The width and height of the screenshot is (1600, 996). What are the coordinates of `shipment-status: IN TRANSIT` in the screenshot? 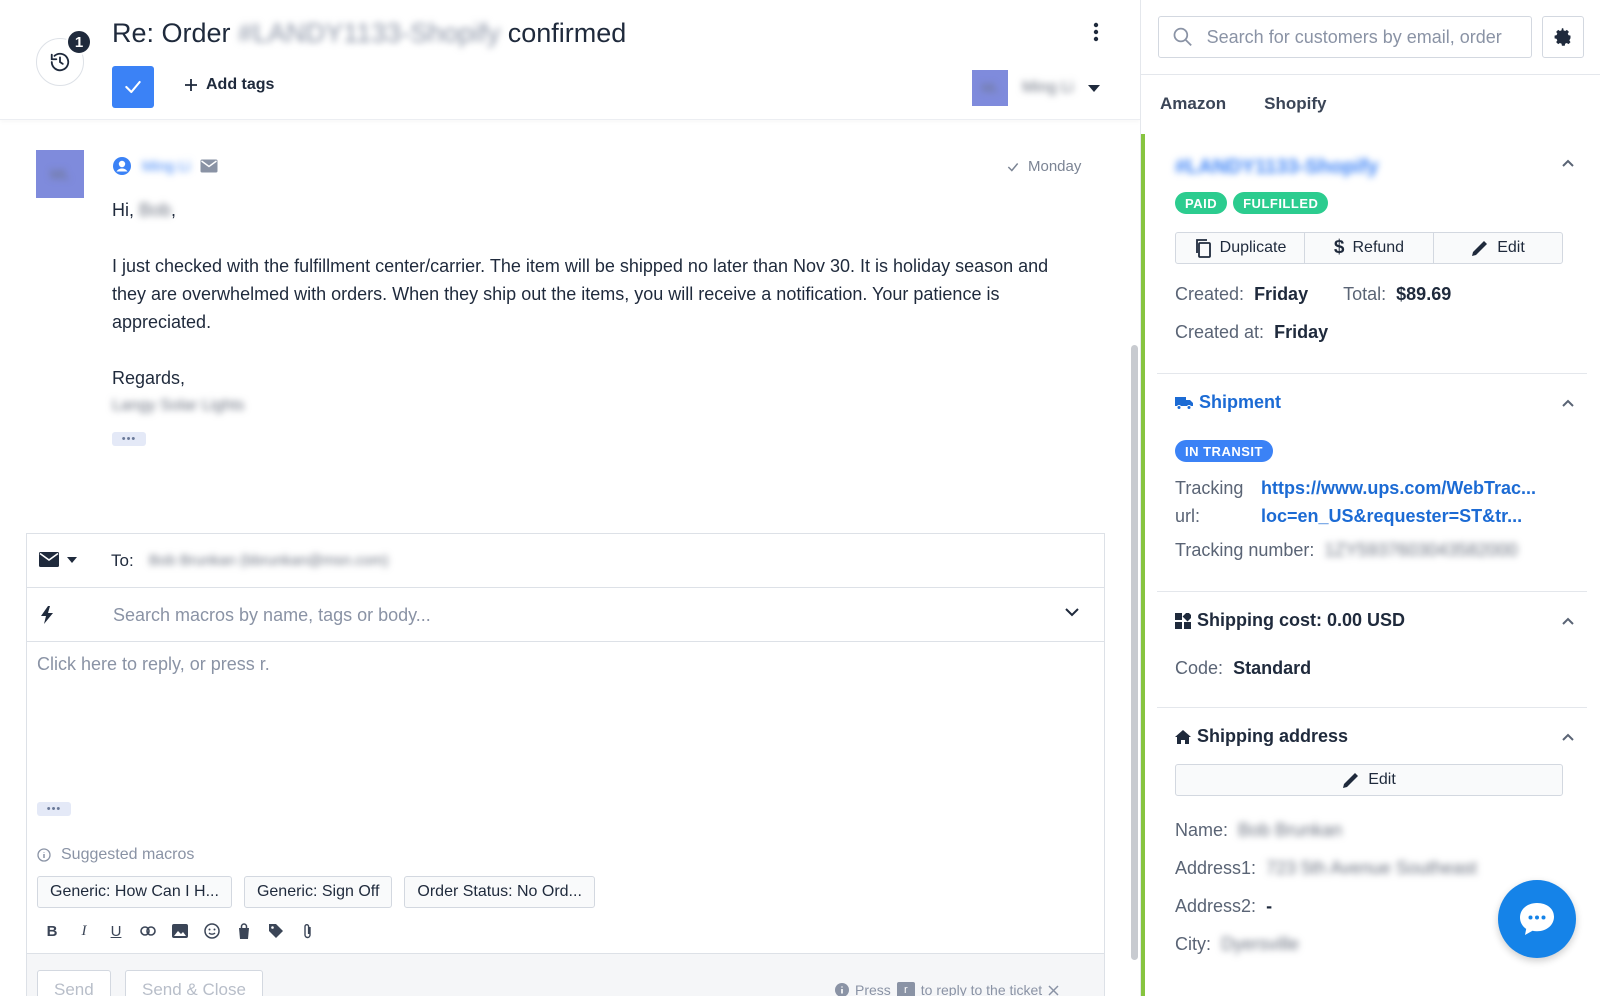 It's located at (1224, 451).